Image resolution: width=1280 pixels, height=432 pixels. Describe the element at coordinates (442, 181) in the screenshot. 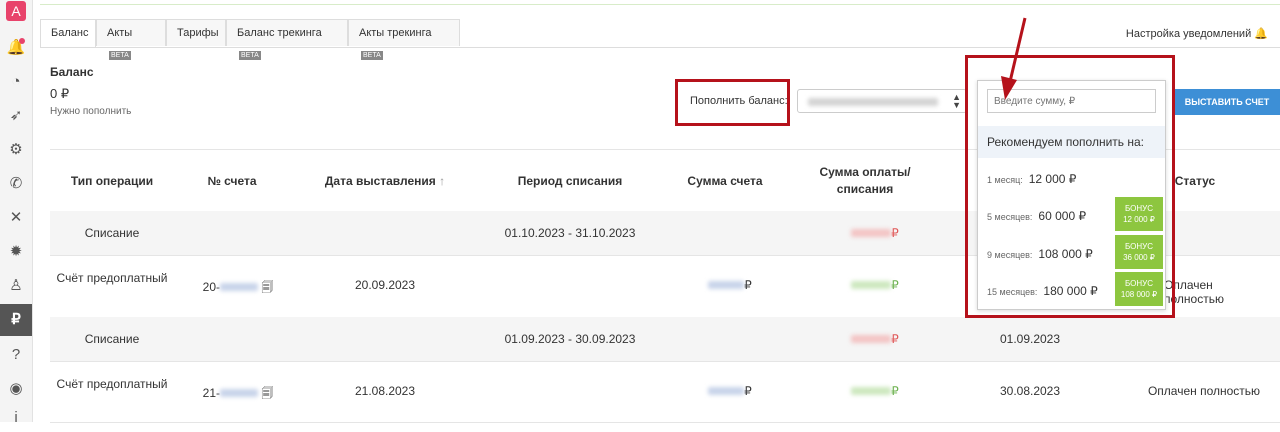

I see `sort-up-icon: ↑` at that location.